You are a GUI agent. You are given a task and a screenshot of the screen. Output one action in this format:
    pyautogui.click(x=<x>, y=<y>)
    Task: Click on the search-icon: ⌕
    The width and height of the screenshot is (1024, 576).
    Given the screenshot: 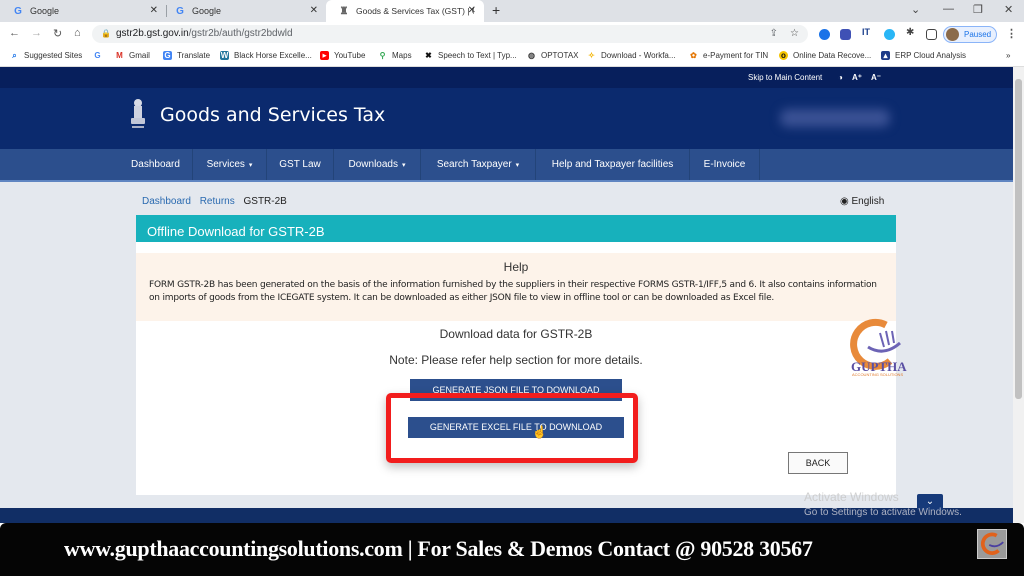 What is the action you would take?
    pyautogui.click(x=14, y=55)
    